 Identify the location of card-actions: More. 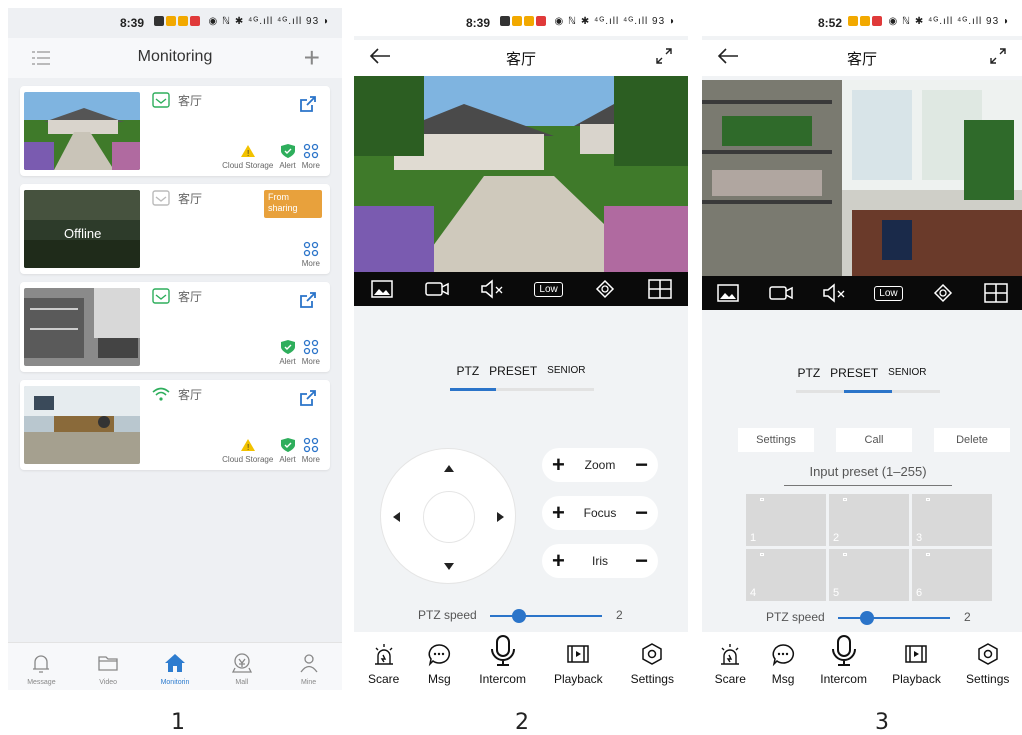
(311, 254).